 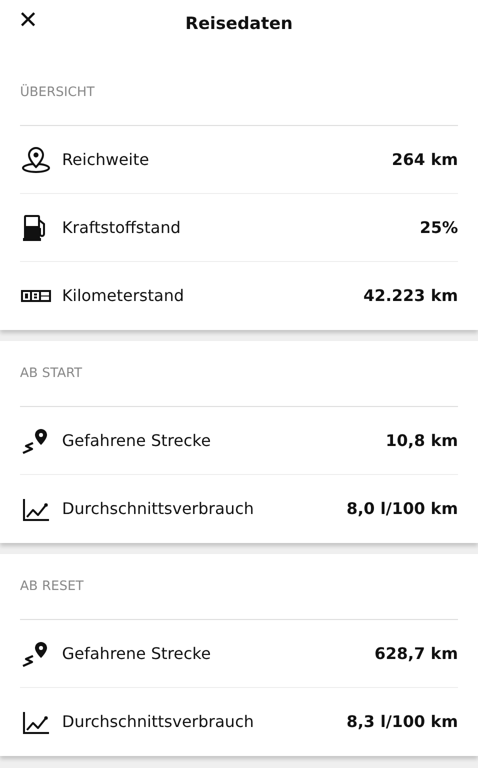 What do you see at coordinates (425, 159) in the screenshot?
I see `row-value: 264 km` at bounding box center [425, 159].